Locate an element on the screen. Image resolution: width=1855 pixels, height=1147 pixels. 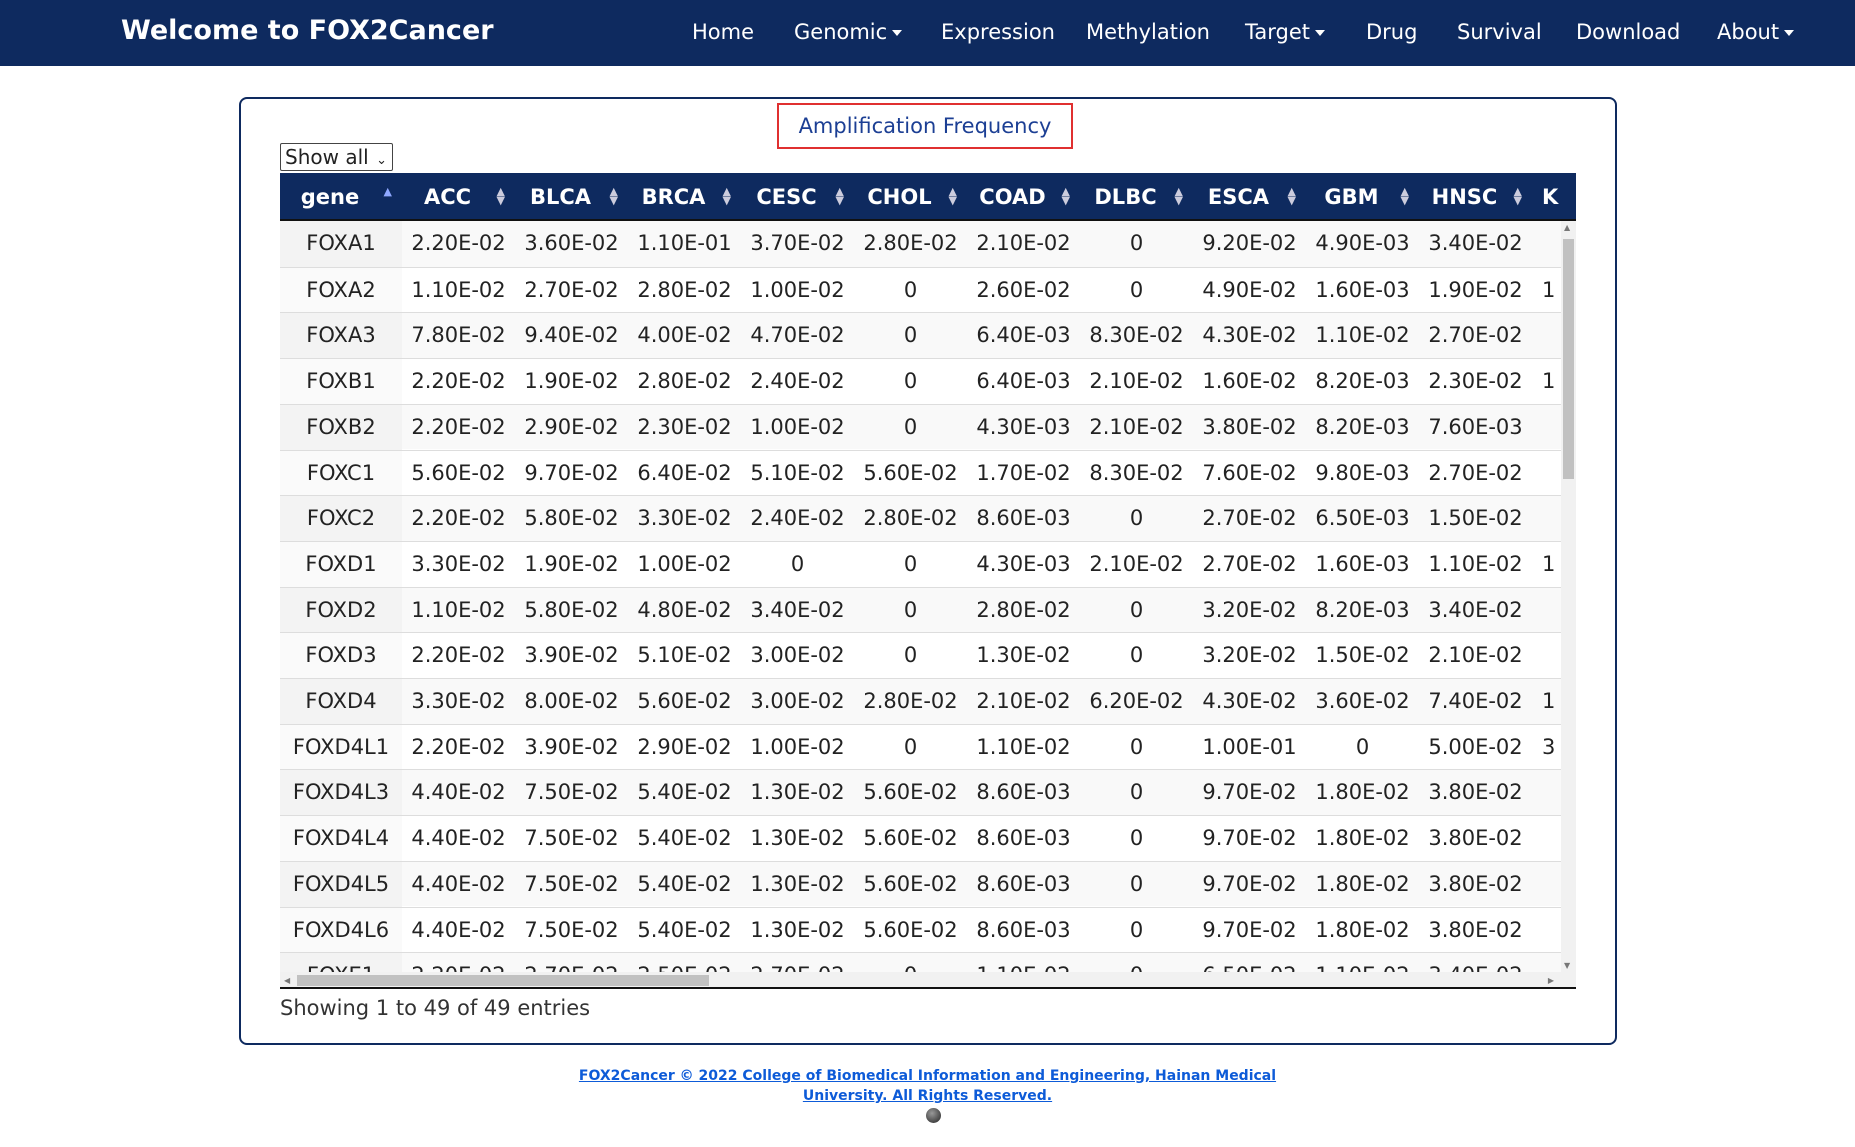
nav-label: Methylation is located at coordinates (1148, 32).